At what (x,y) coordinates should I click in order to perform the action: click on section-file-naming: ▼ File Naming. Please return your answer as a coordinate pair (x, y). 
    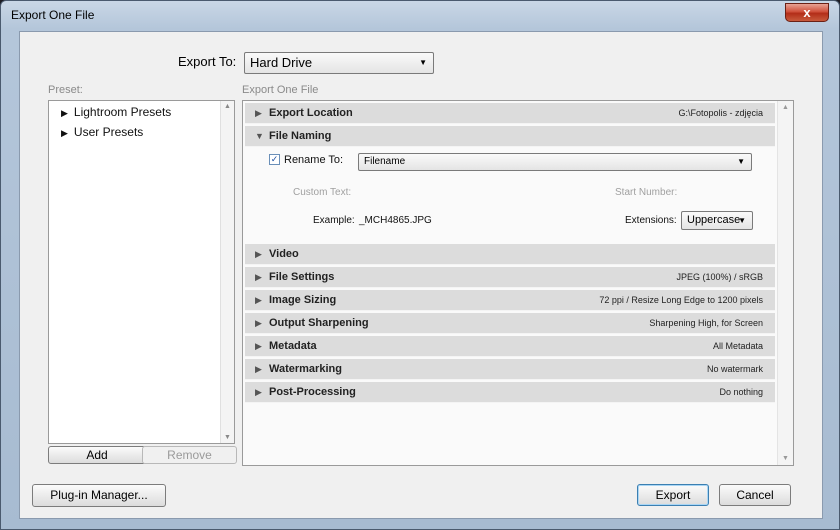
    Looking at the image, I should click on (510, 136).